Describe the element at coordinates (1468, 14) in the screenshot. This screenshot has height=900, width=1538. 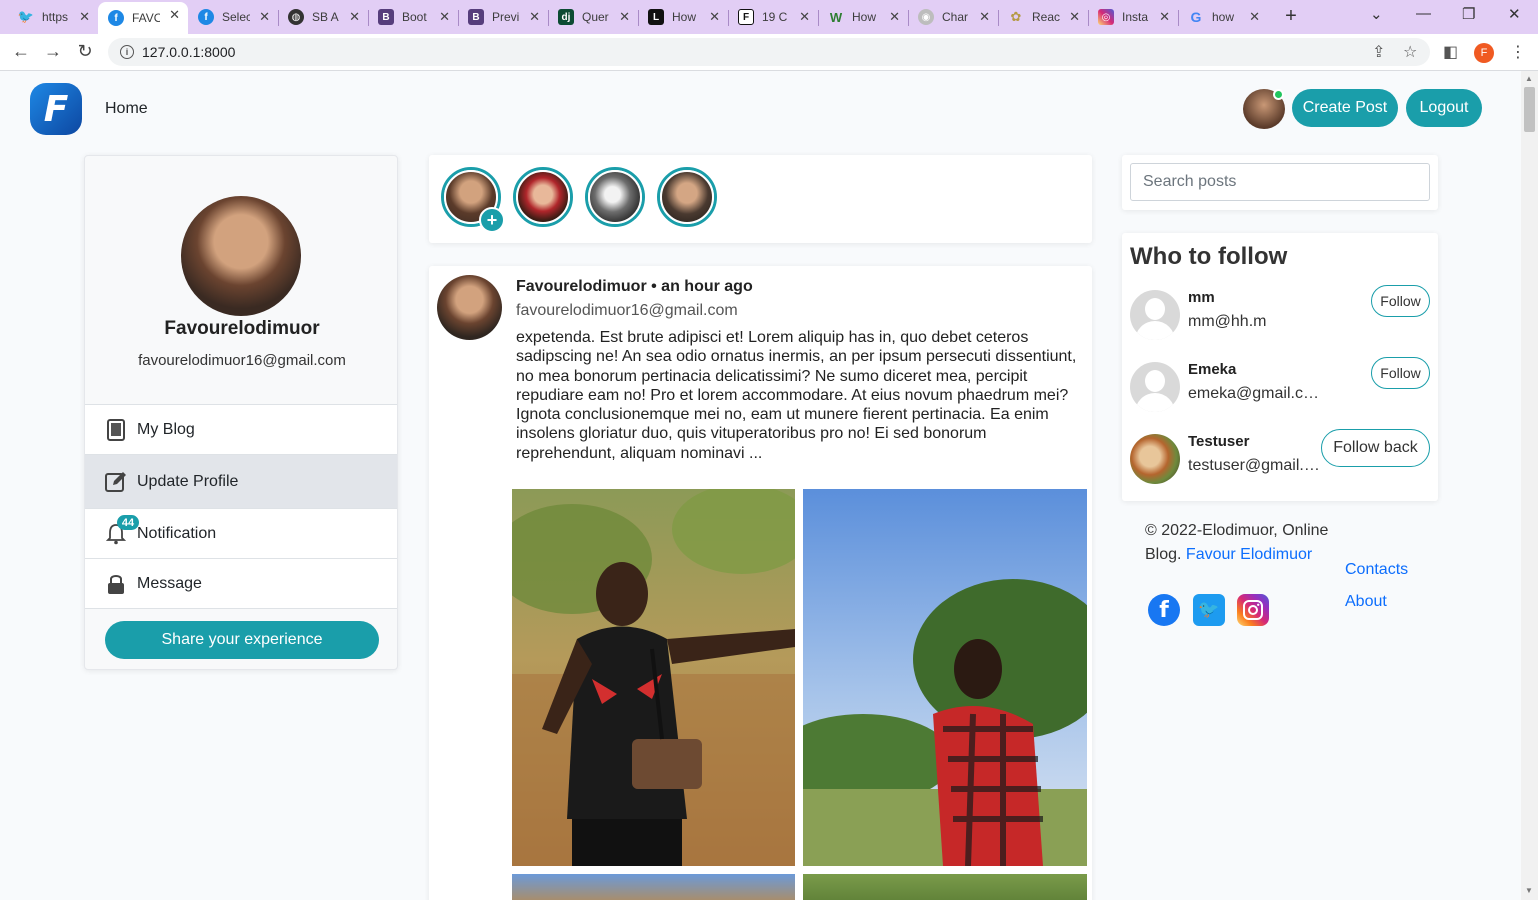
I see `restore-icon: ❐` at that location.